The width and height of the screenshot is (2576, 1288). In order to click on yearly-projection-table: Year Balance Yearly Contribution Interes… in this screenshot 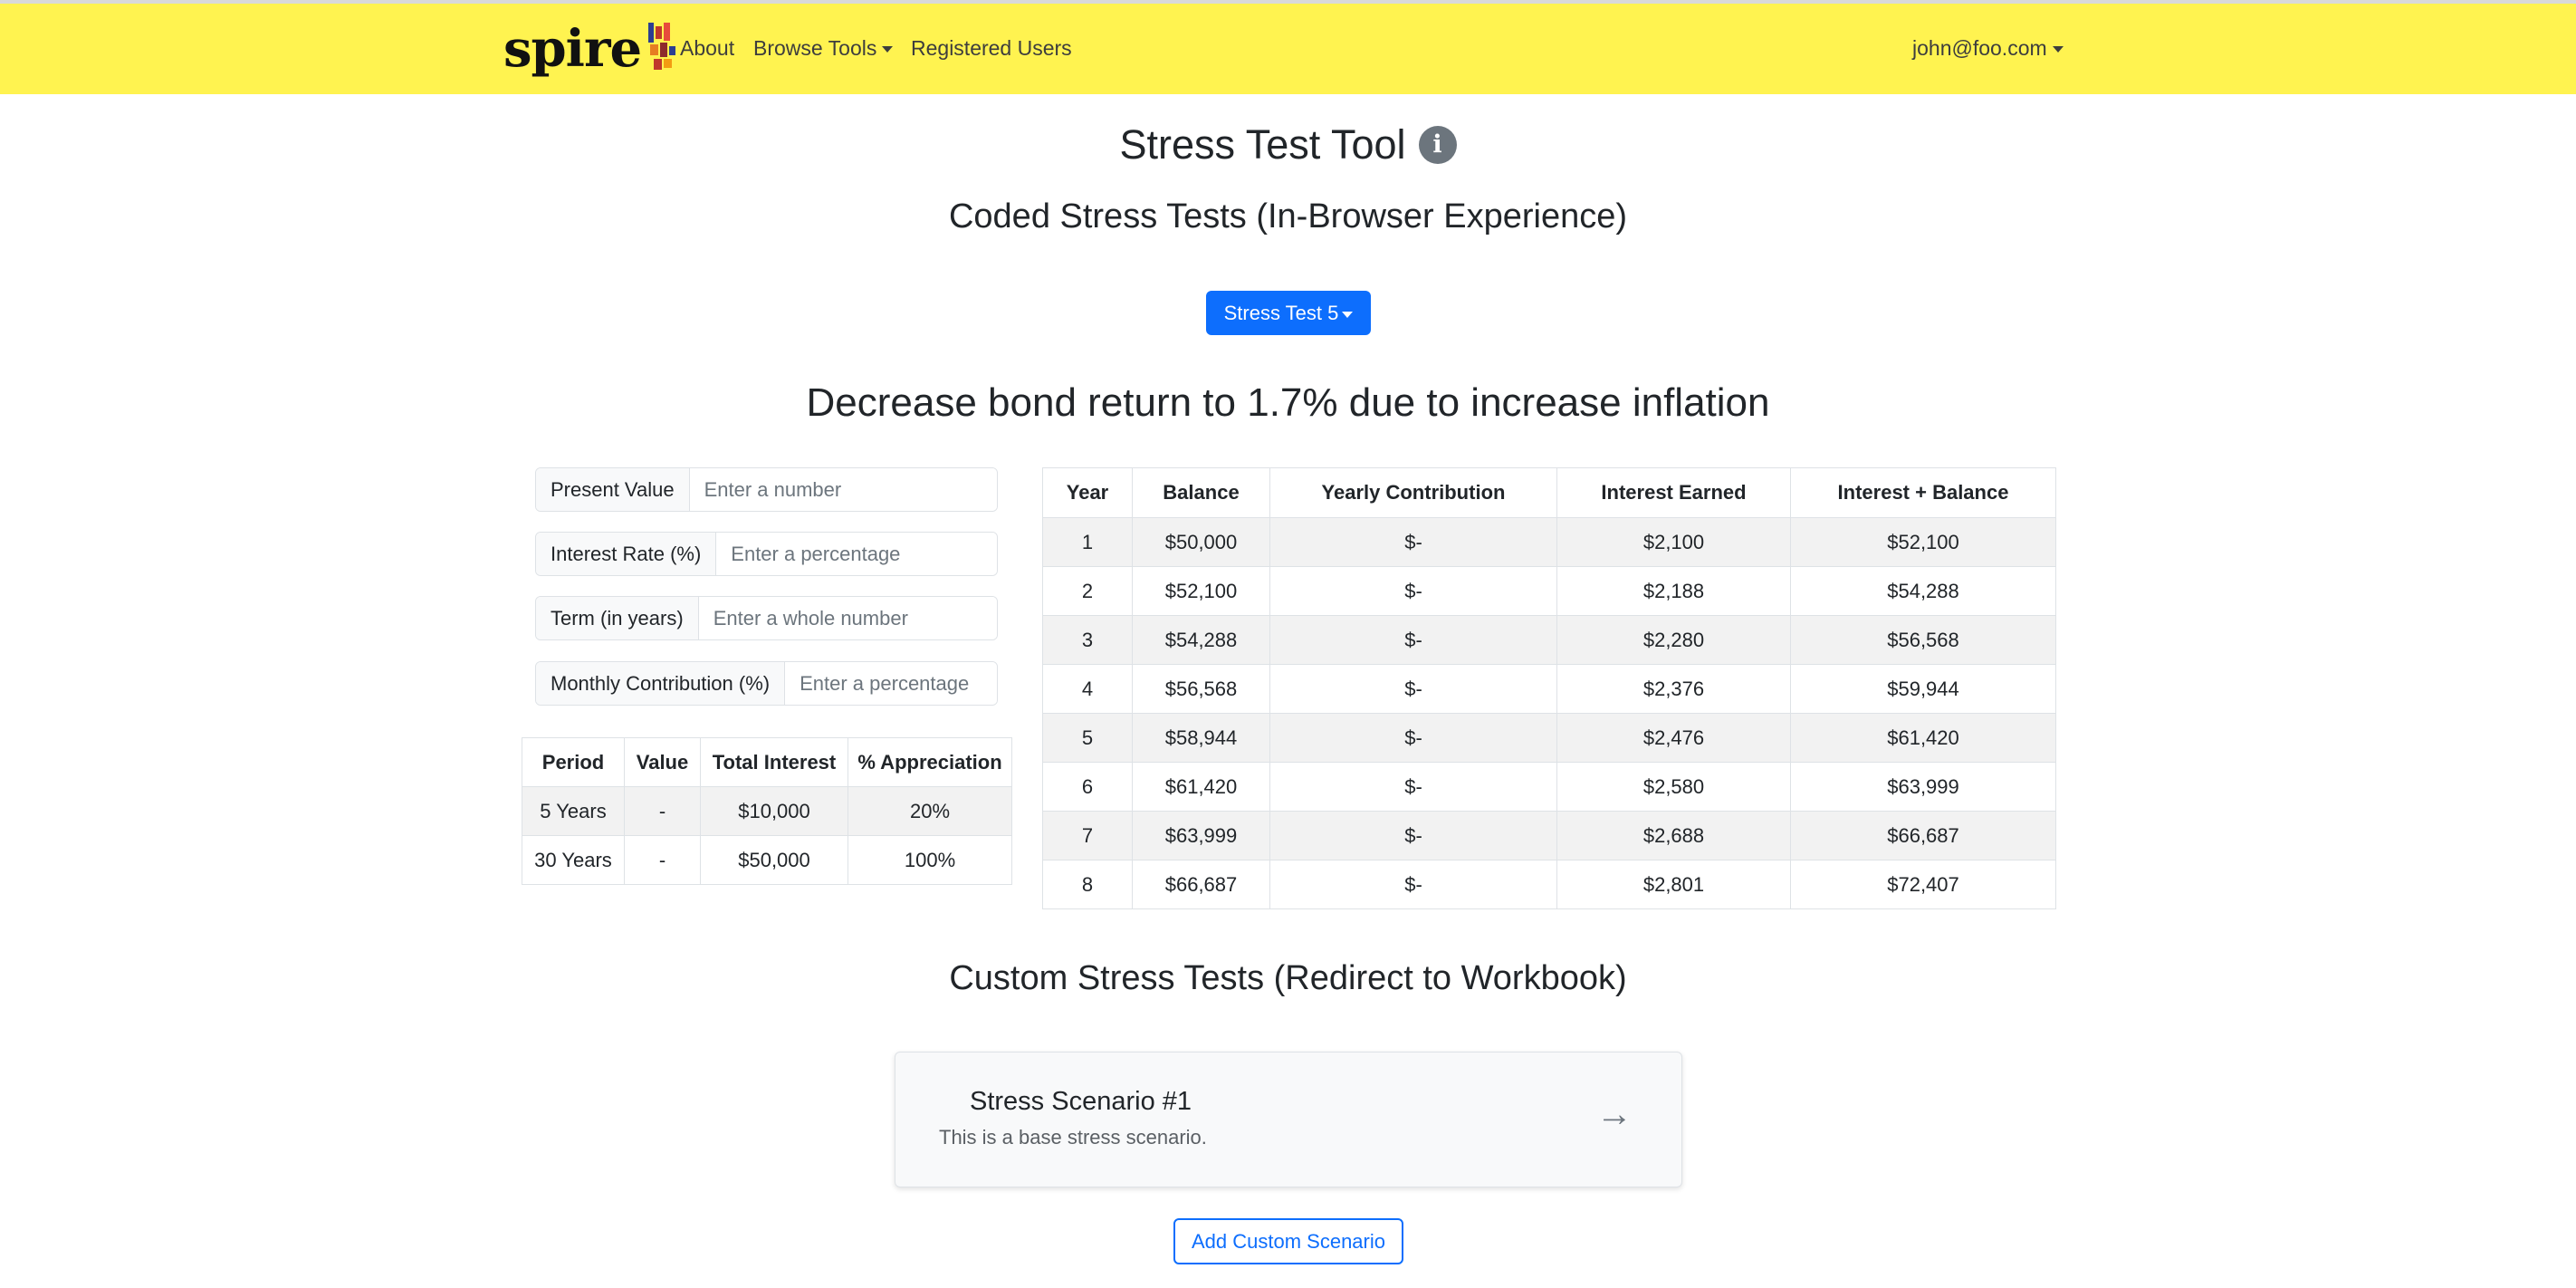, I will do `click(1549, 688)`.